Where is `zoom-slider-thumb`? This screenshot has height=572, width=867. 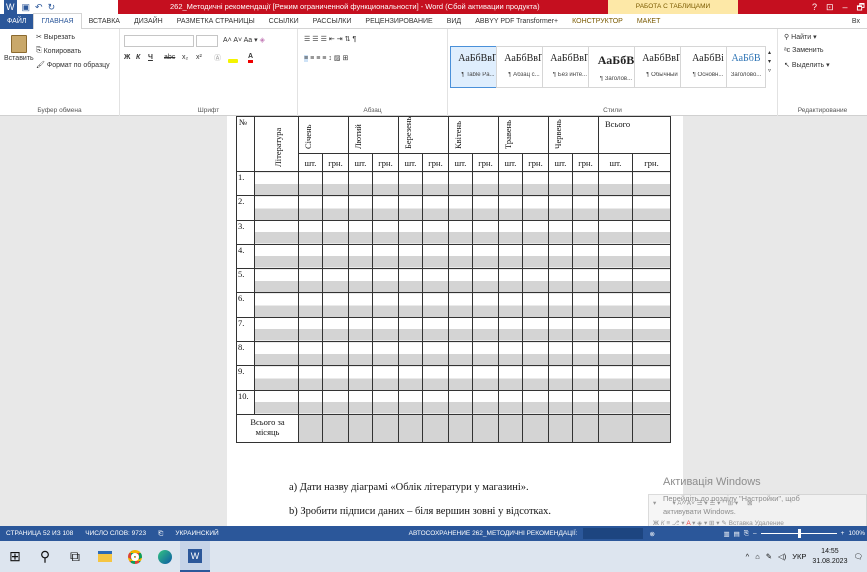
zoom-slider-thumb is located at coordinates (799, 533).